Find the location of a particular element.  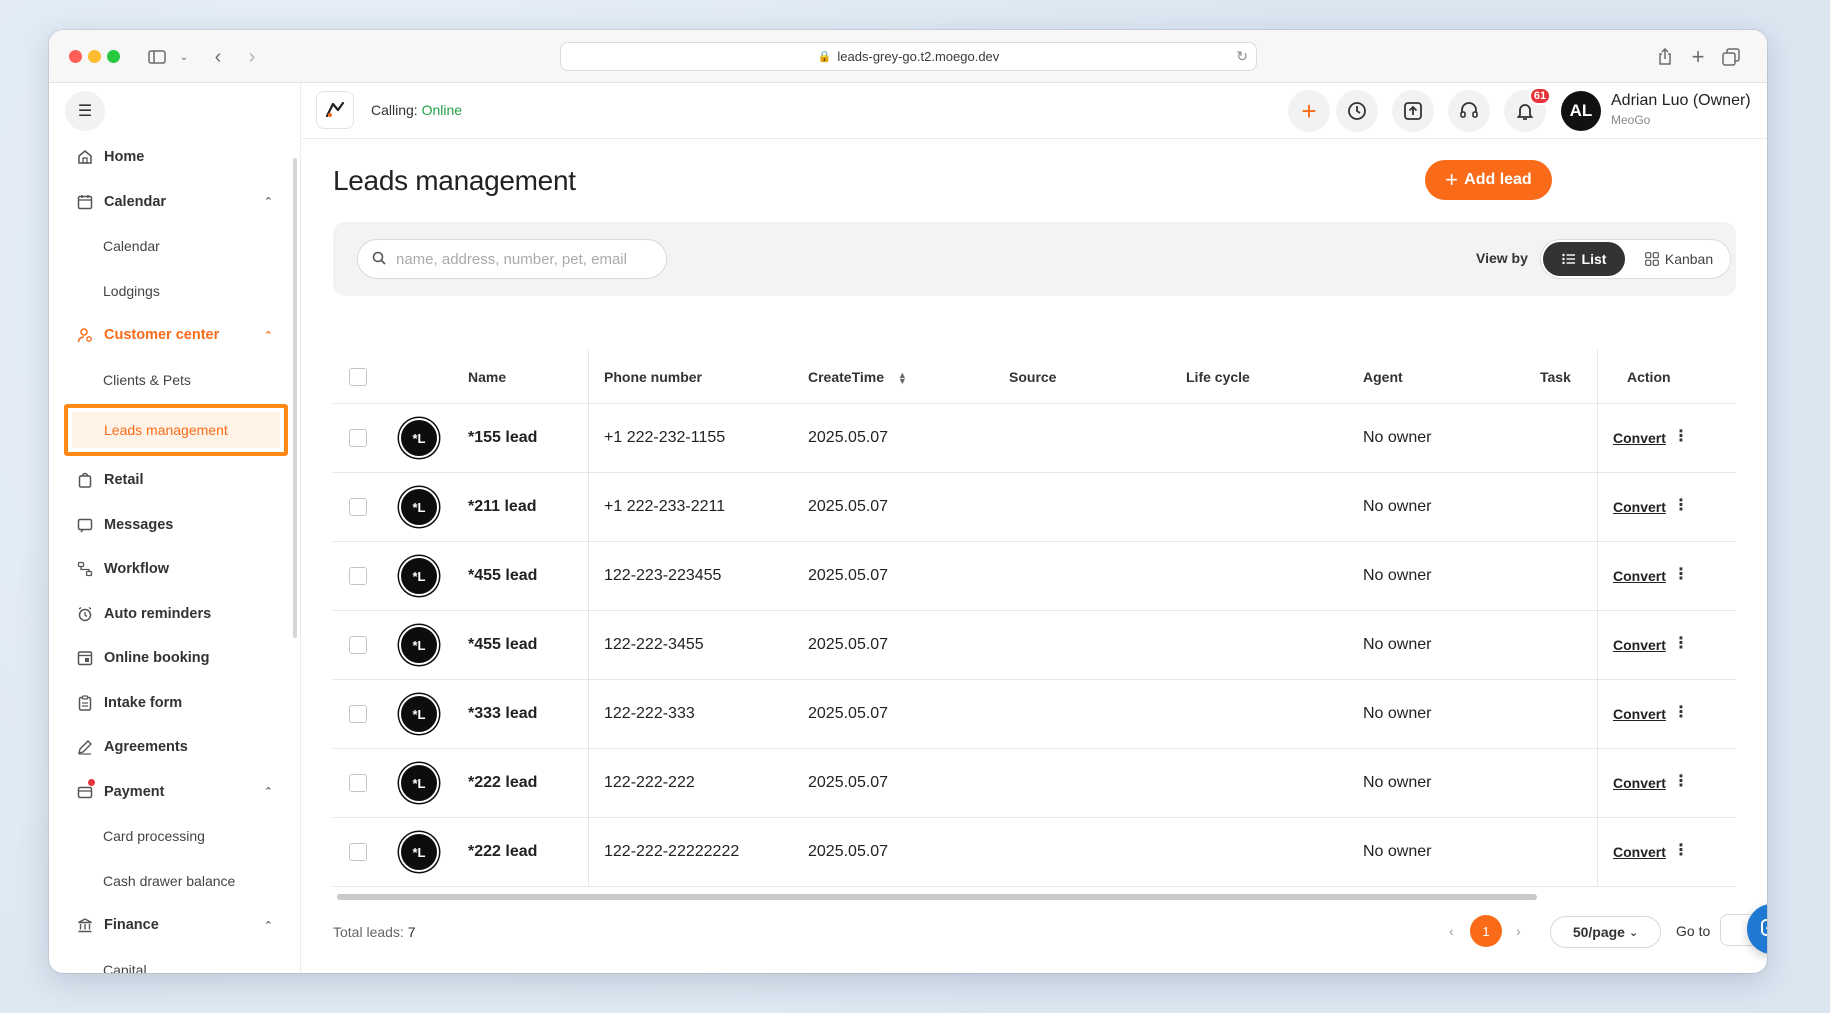

view-list-button: List is located at coordinates (1584, 259).